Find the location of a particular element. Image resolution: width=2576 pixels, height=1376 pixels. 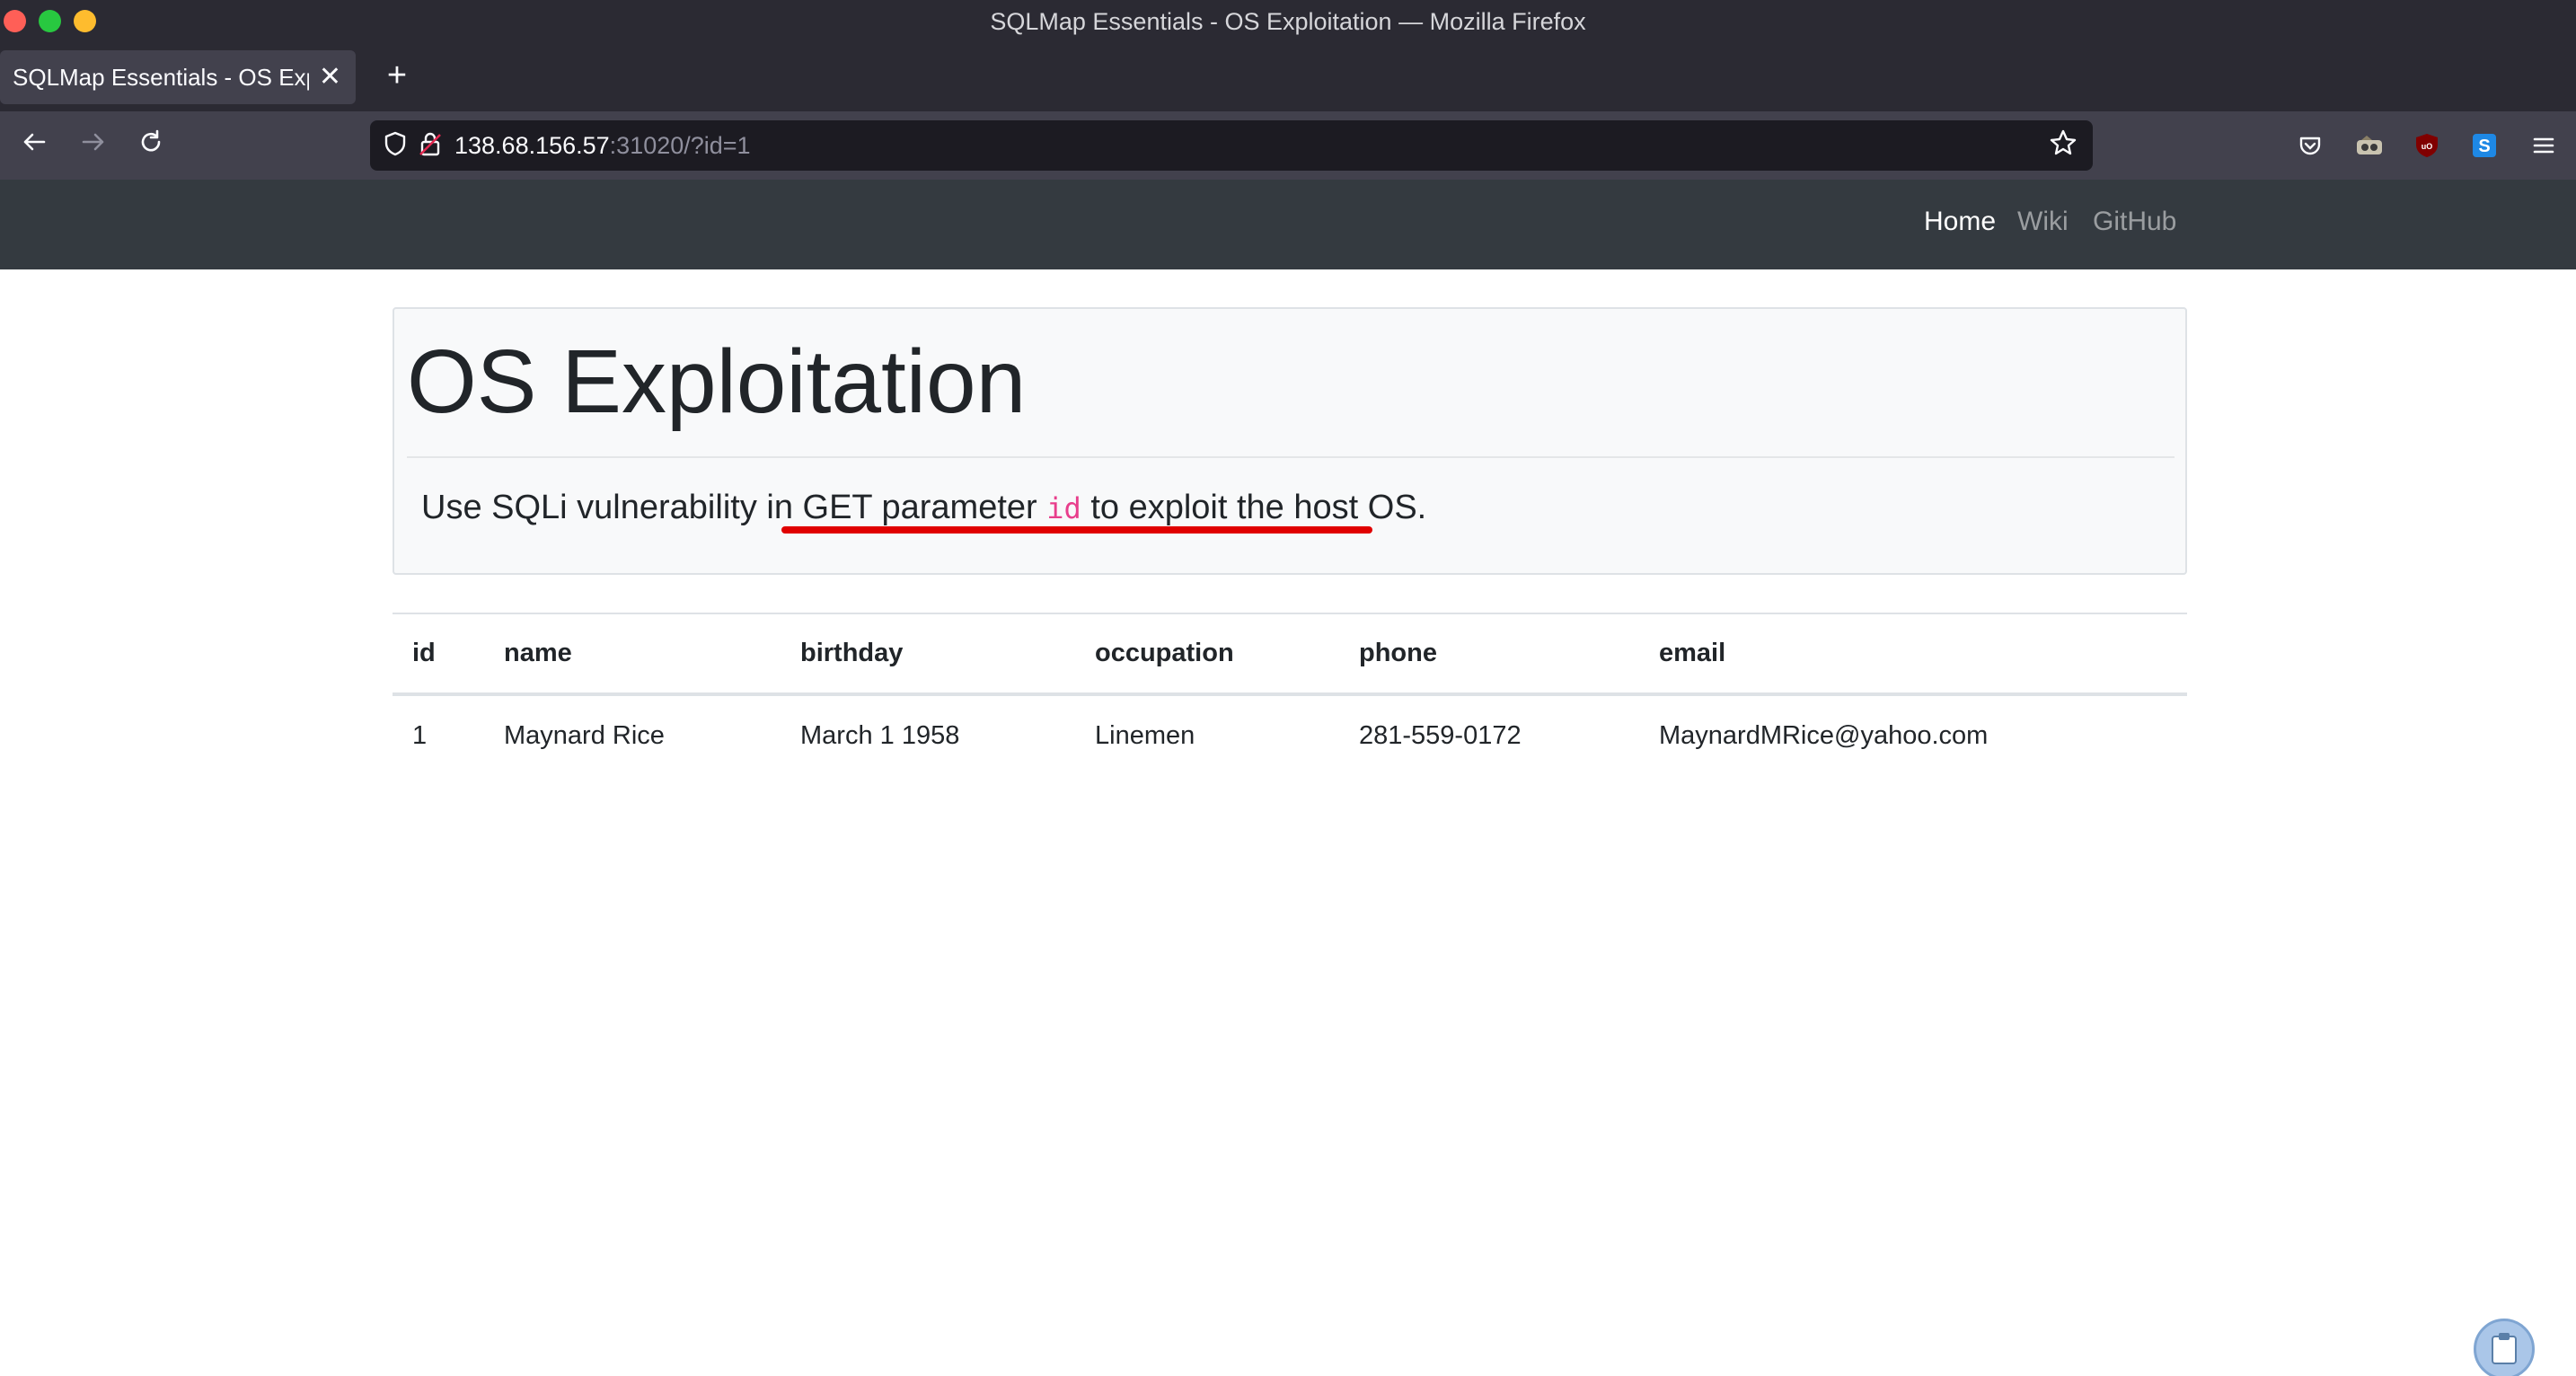

svg-text: S is located at coordinates (2484, 146).